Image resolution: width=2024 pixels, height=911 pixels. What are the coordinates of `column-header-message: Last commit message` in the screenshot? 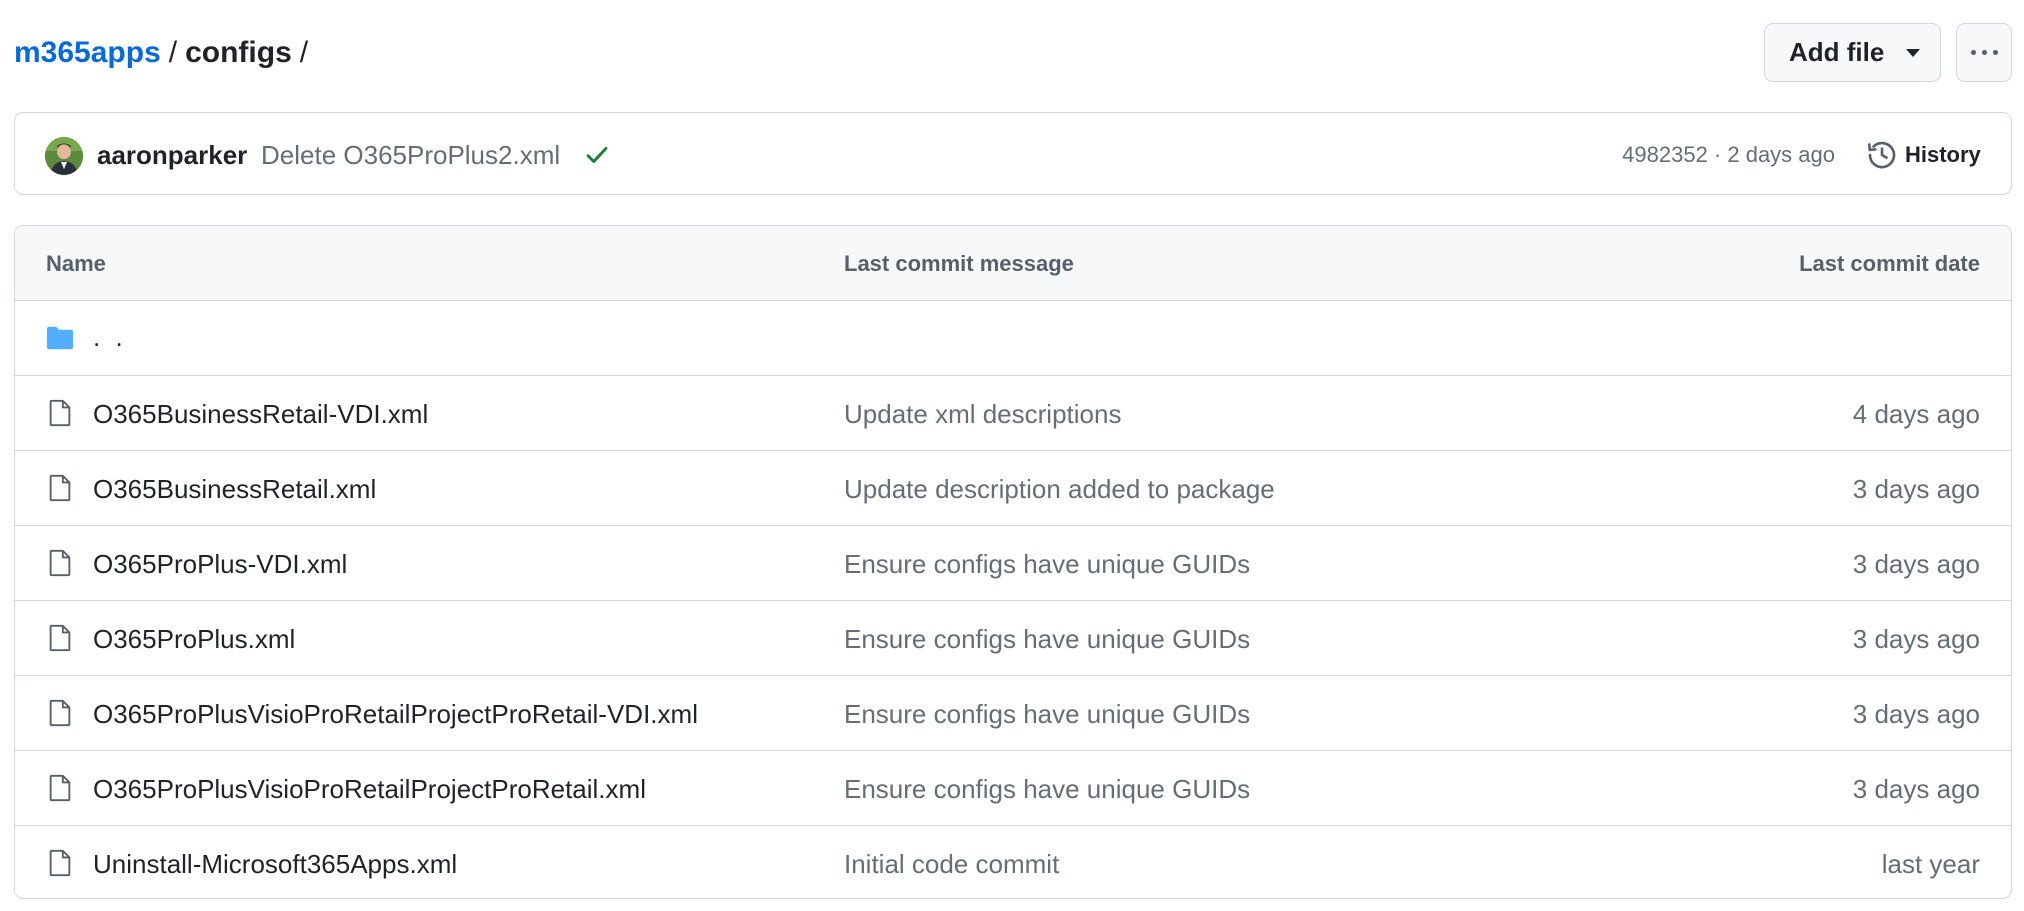 It's located at (959, 263).